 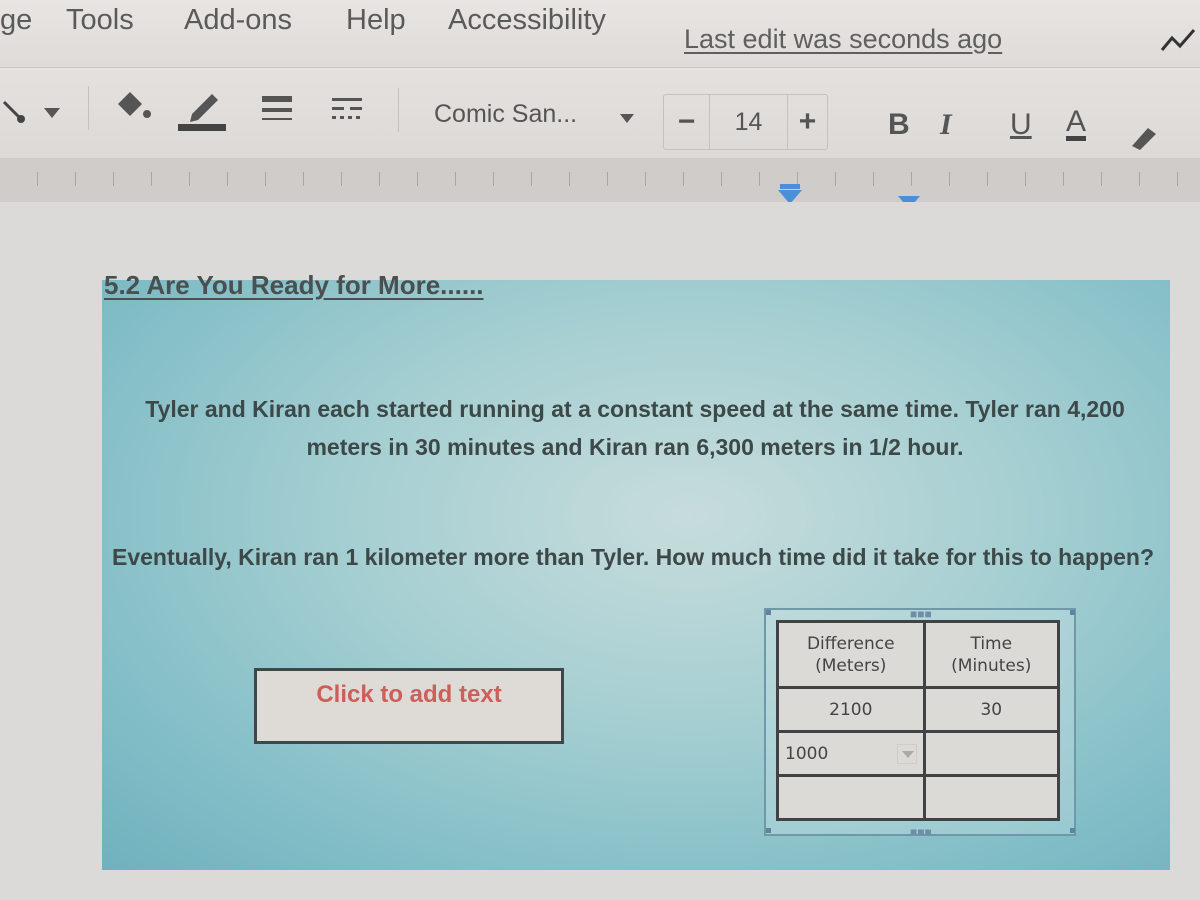 I want to click on header-difference: Difference (Meters), so click(x=851, y=654).